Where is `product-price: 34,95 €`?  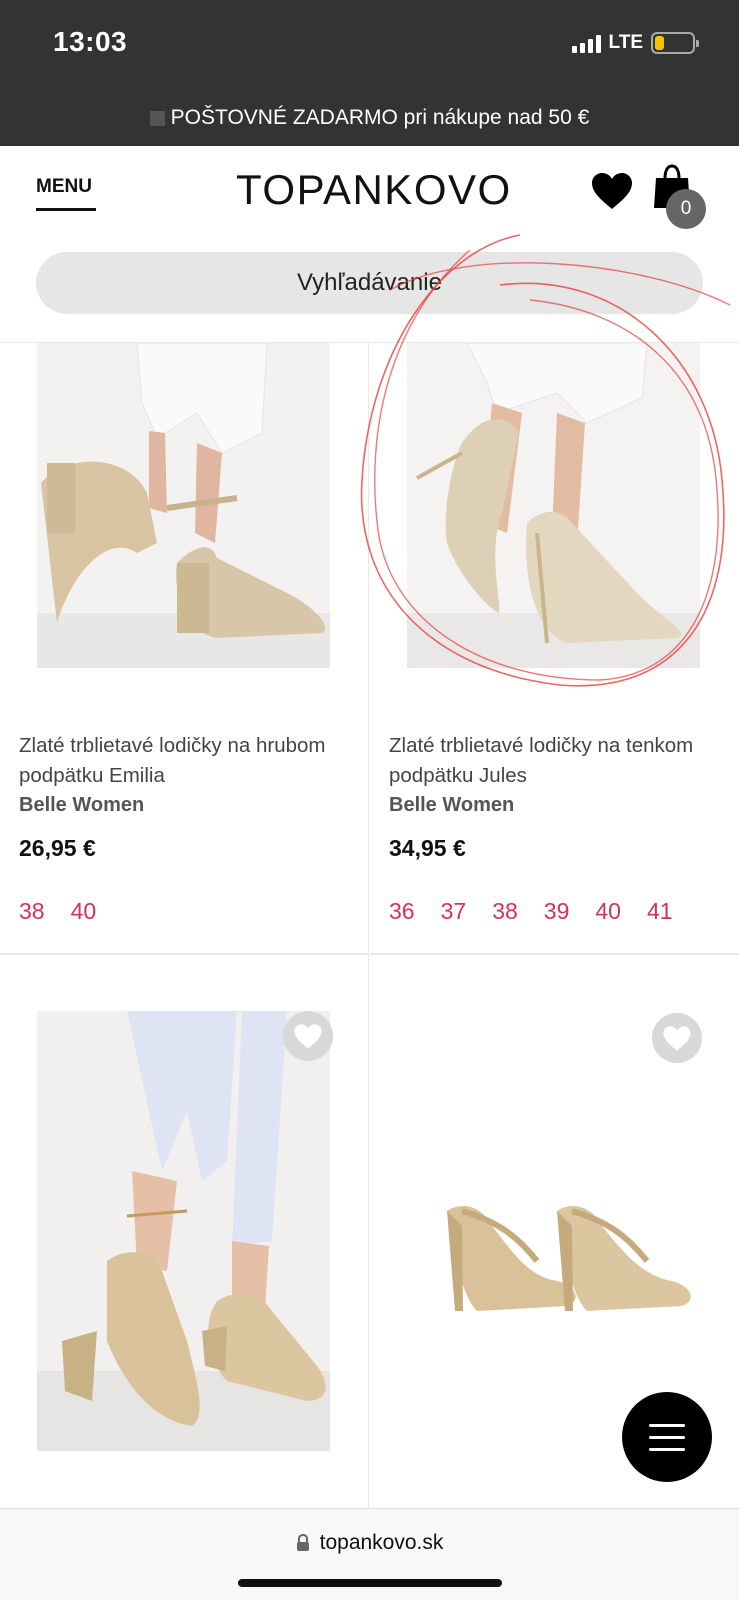 product-price: 34,95 € is located at coordinates (427, 848).